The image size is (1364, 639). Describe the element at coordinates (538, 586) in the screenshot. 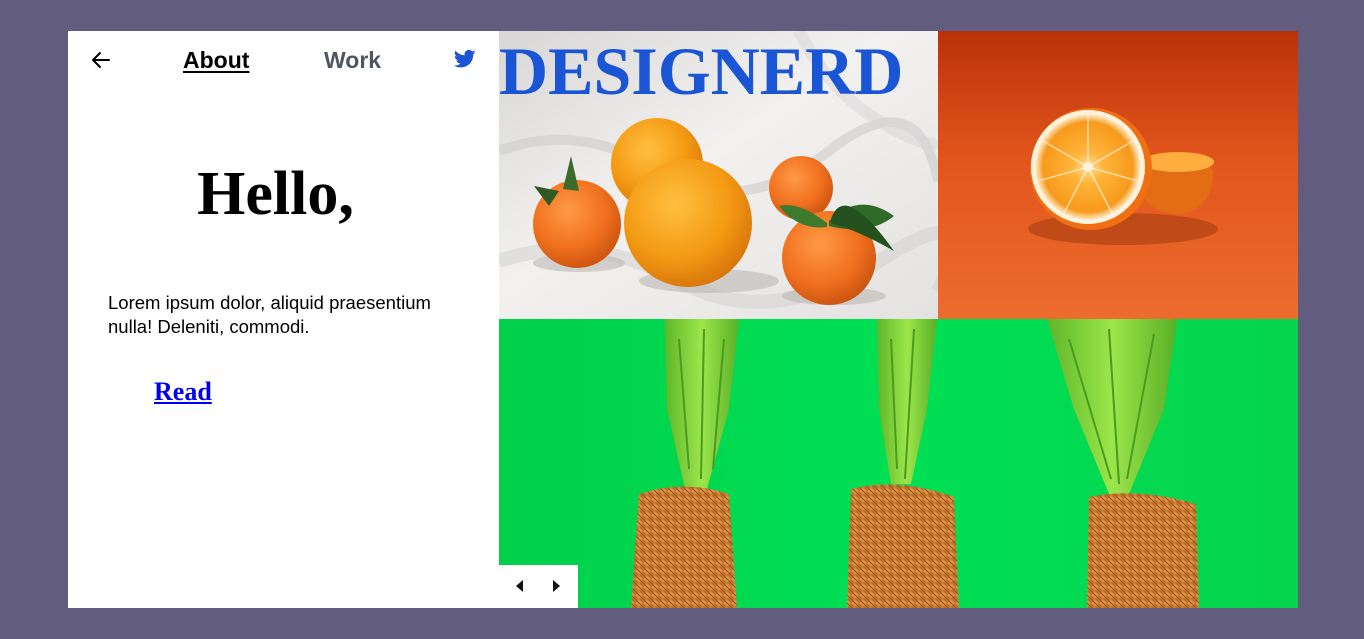

I see `slider-controls` at that location.